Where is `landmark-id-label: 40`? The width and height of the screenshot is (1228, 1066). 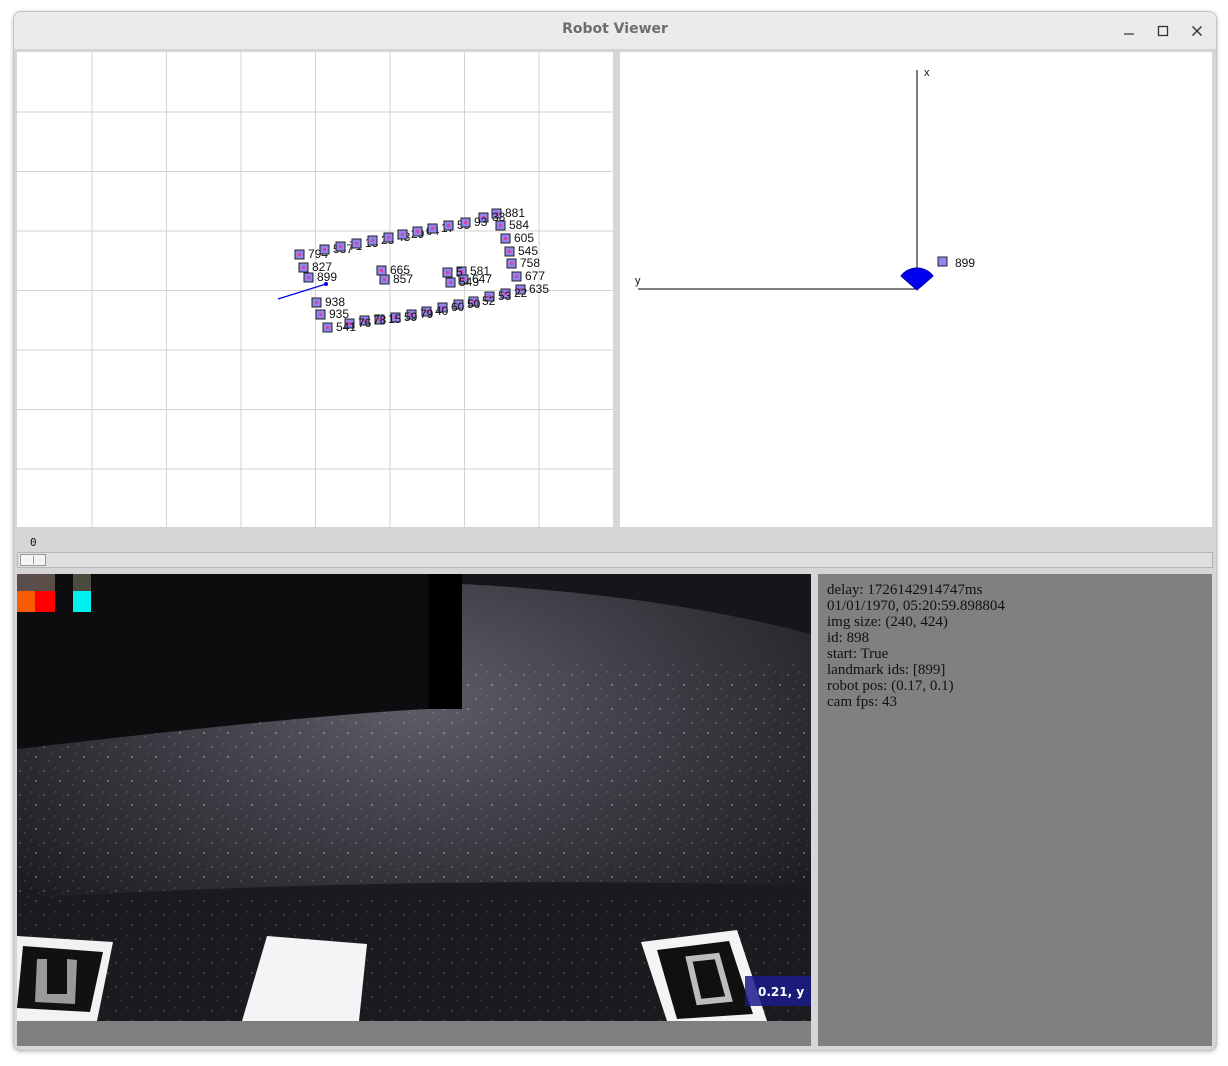 landmark-id-label: 40 is located at coordinates (442, 311).